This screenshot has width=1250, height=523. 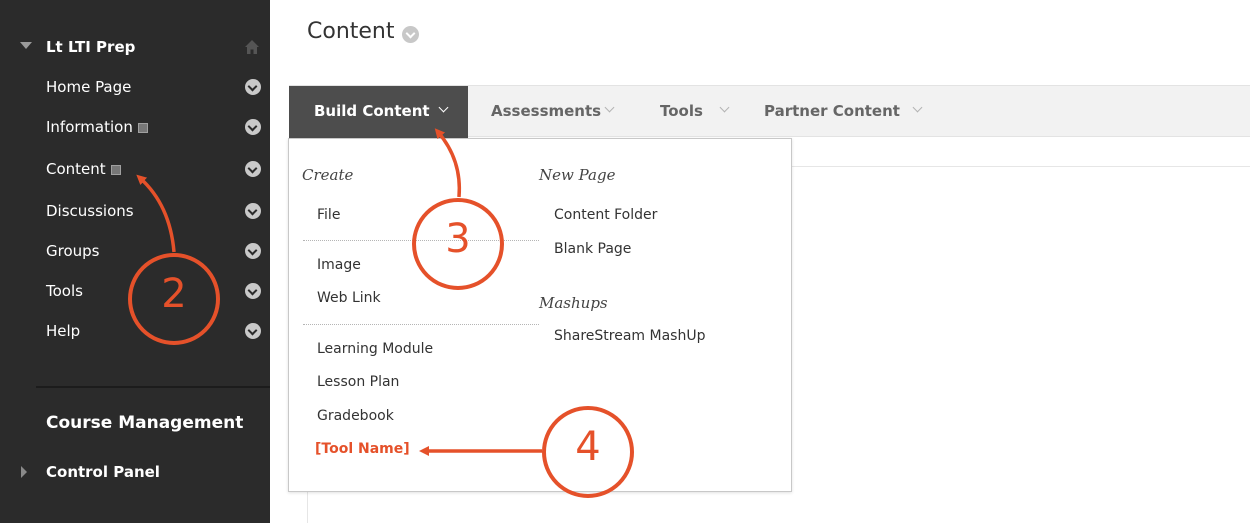 I want to click on menu-item-sharestream-mashup: ShareStream MashUp, so click(x=629, y=336).